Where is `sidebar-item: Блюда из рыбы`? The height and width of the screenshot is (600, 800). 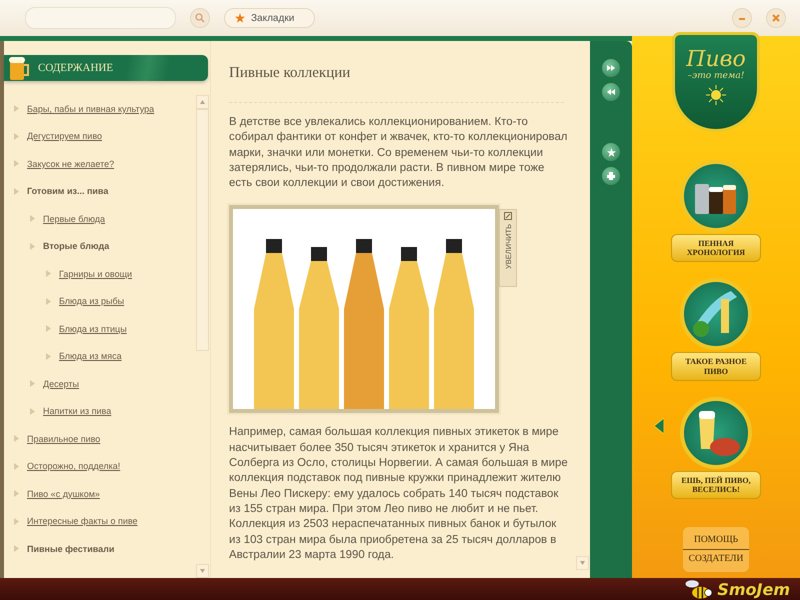 sidebar-item: Блюда из рыбы is located at coordinates (91, 301).